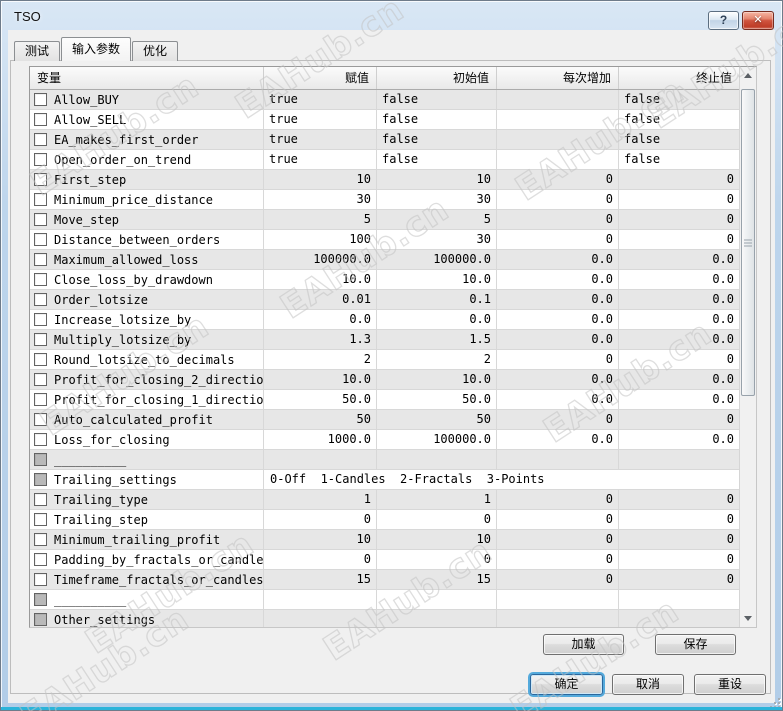 The height and width of the screenshot is (711, 783). I want to click on cell-value: 50.0, so click(320, 399).